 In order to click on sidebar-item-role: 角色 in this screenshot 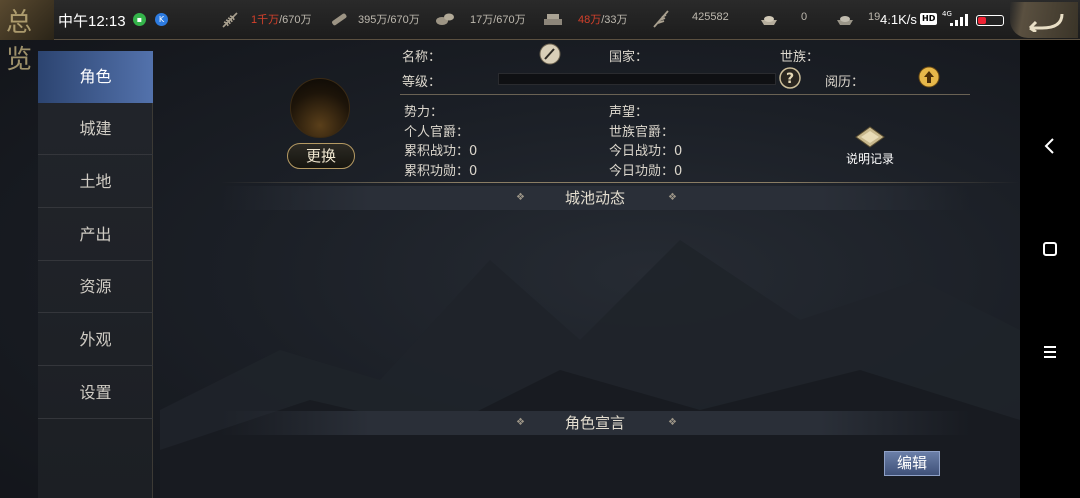, I will do `click(95, 77)`.